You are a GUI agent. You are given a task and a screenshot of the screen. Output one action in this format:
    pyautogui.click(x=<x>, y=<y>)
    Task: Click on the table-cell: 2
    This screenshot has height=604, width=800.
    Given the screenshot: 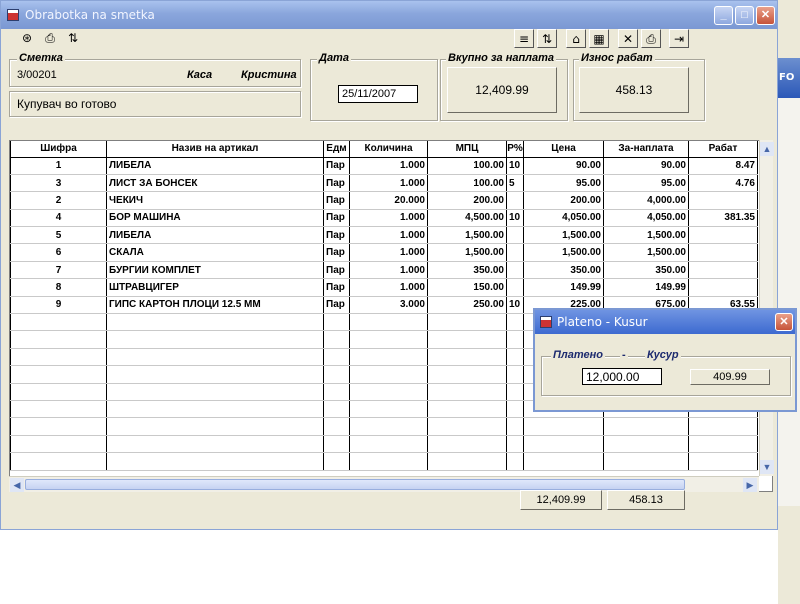 What is the action you would take?
    pyautogui.click(x=58, y=200)
    